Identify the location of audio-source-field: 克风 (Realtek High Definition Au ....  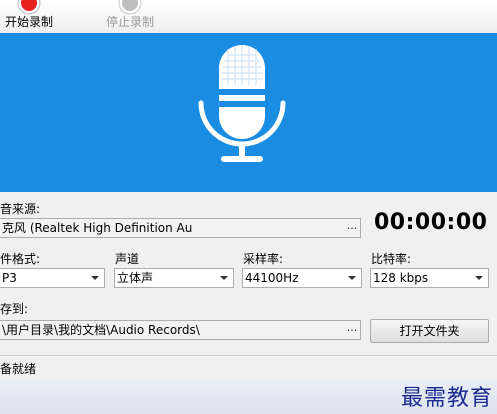
(180, 228).